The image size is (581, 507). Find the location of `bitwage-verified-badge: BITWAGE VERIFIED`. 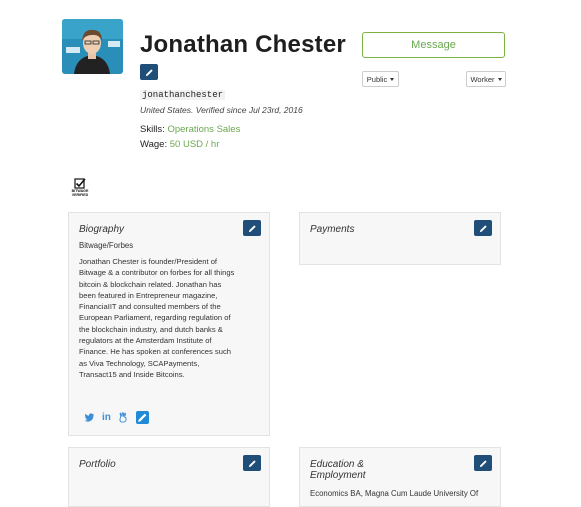

bitwage-verified-badge: BITWAGE VERIFIED is located at coordinates (80, 189).